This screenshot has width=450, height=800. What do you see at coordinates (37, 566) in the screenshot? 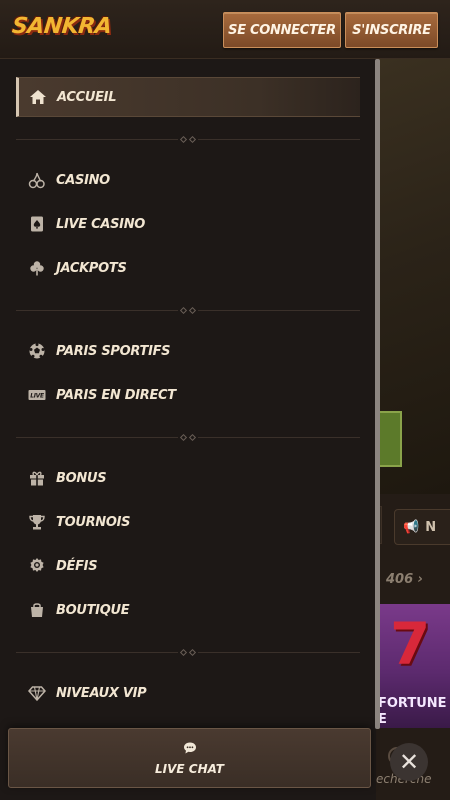
I see `medal-icon` at bounding box center [37, 566].